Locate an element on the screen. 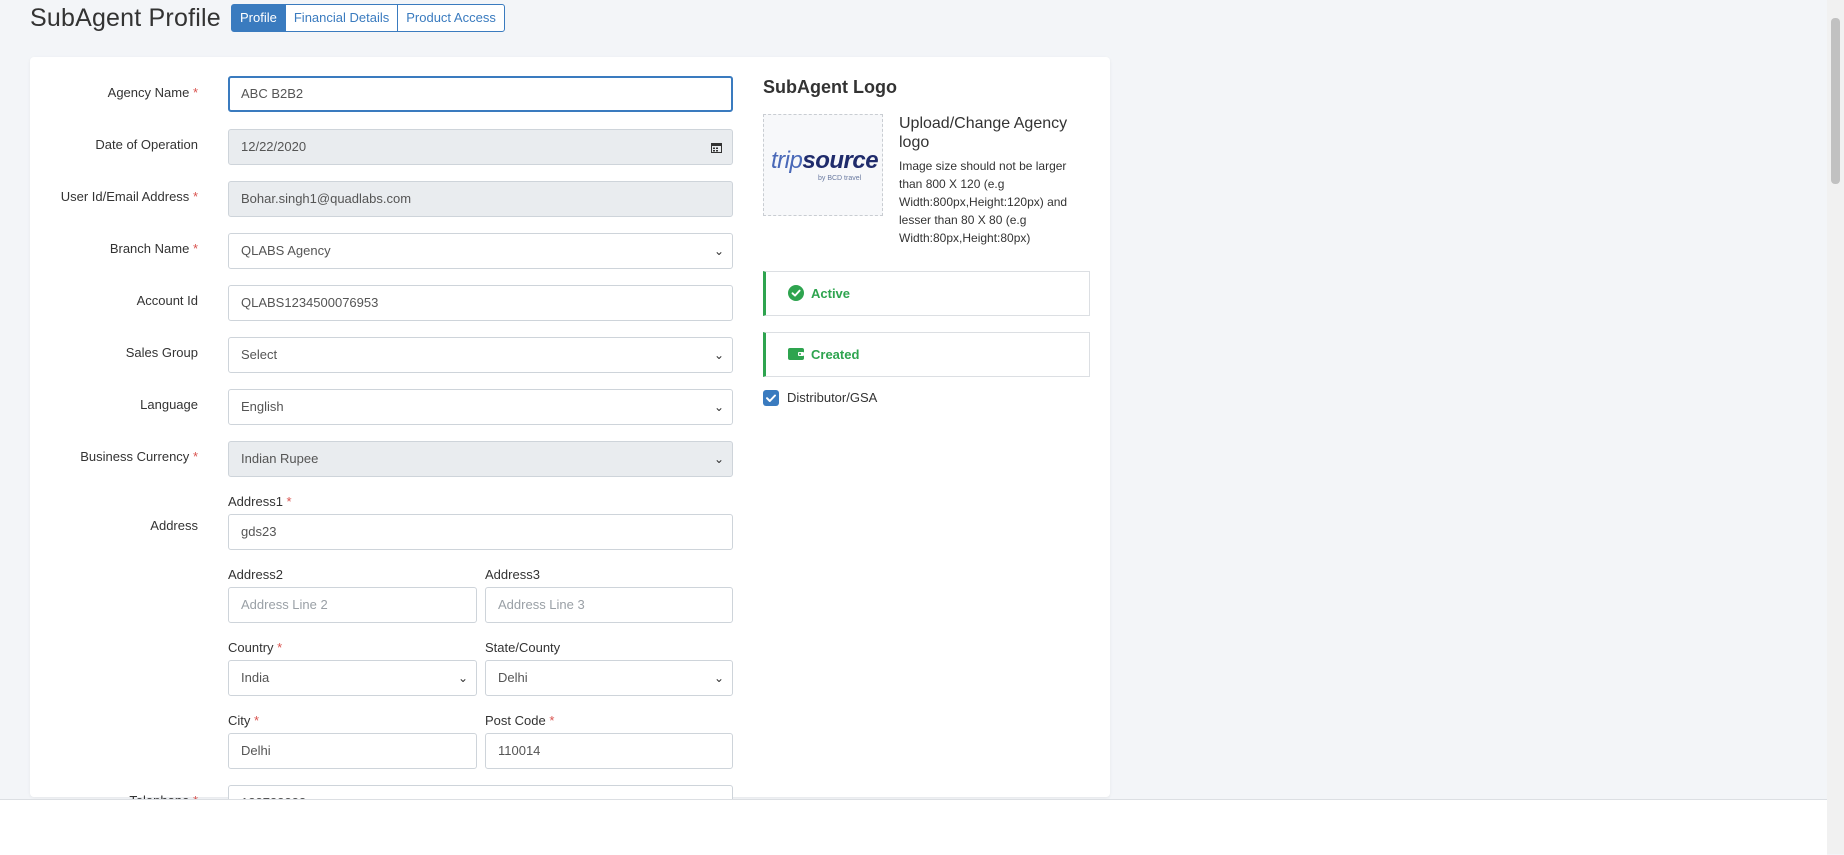 The width and height of the screenshot is (1844, 855). account-id-input: QLABS1234500076953 is located at coordinates (480, 303).